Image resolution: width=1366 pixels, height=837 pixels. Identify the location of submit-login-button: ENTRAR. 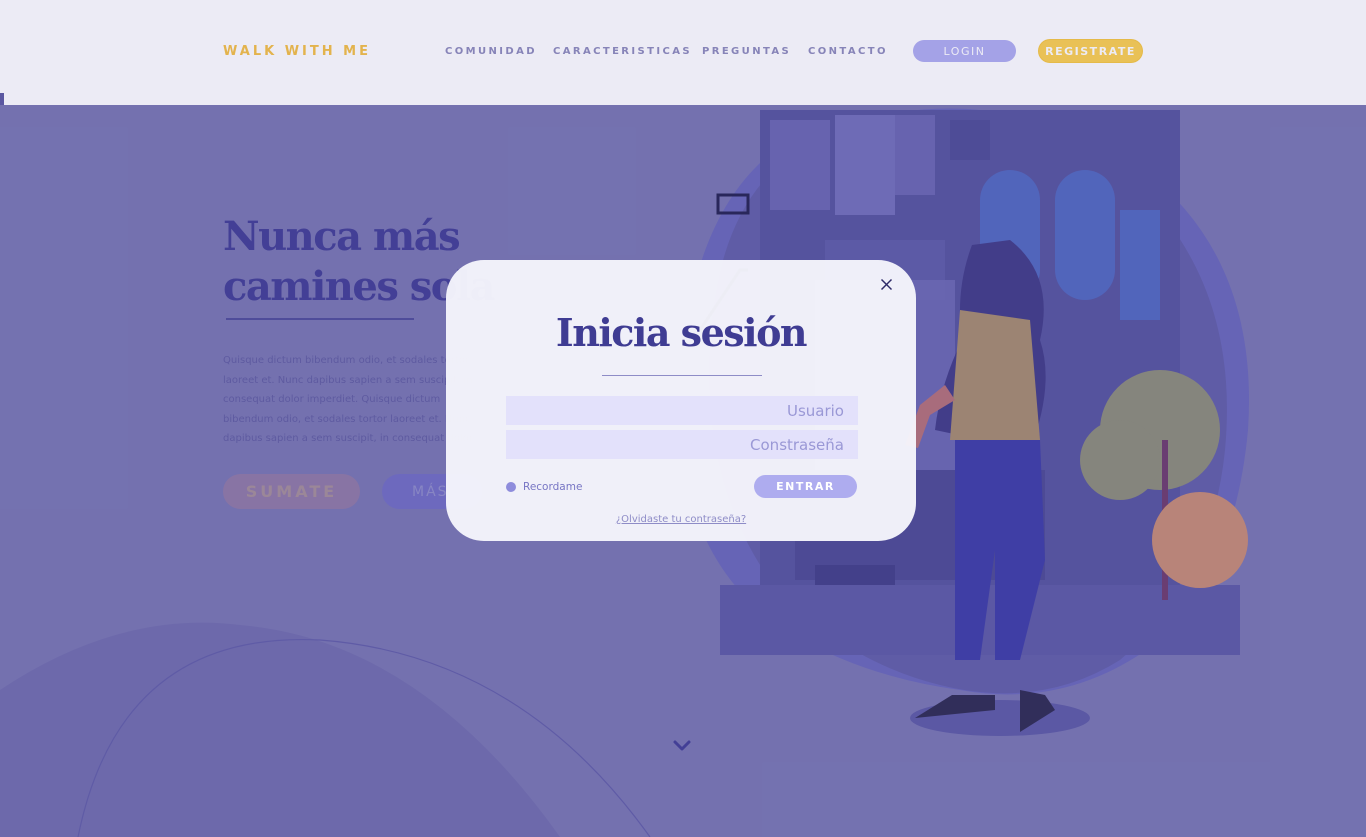
(805, 486).